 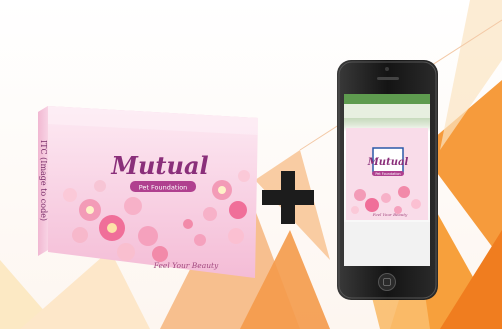 I want to click on box-side-text: ITC (Image to code), so click(x=43, y=180).